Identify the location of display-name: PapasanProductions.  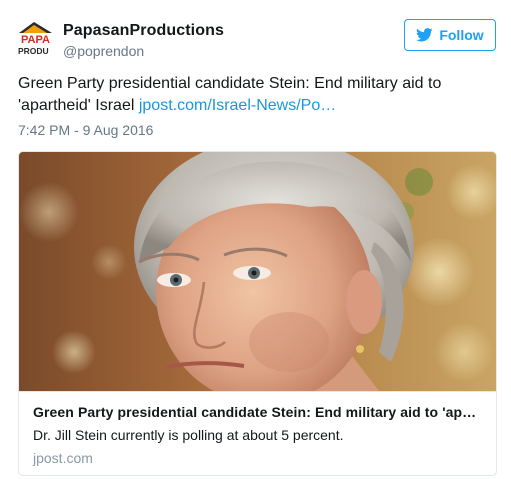
(143, 31).